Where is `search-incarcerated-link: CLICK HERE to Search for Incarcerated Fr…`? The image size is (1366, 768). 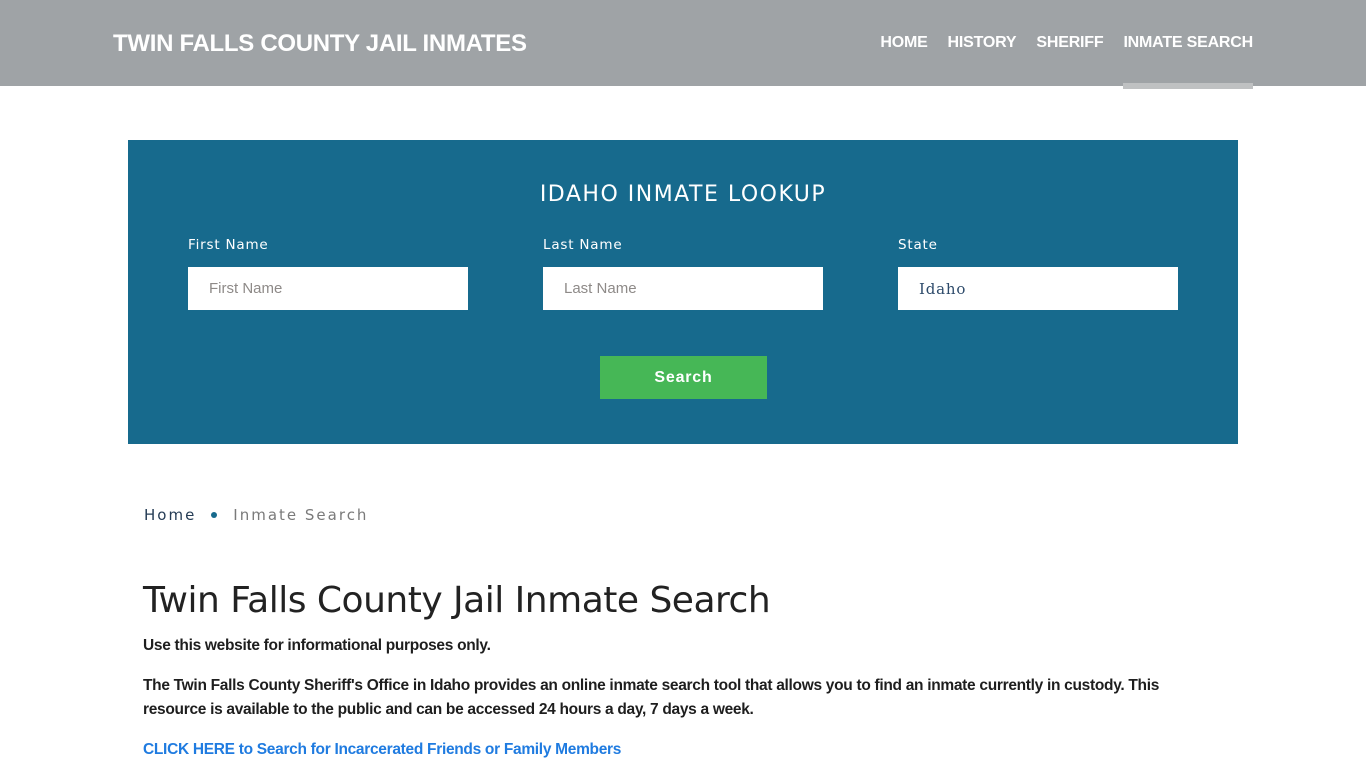
search-incarcerated-link: CLICK HERE to Search for Incarcerated Fr… is located at coordinates (382, 750).